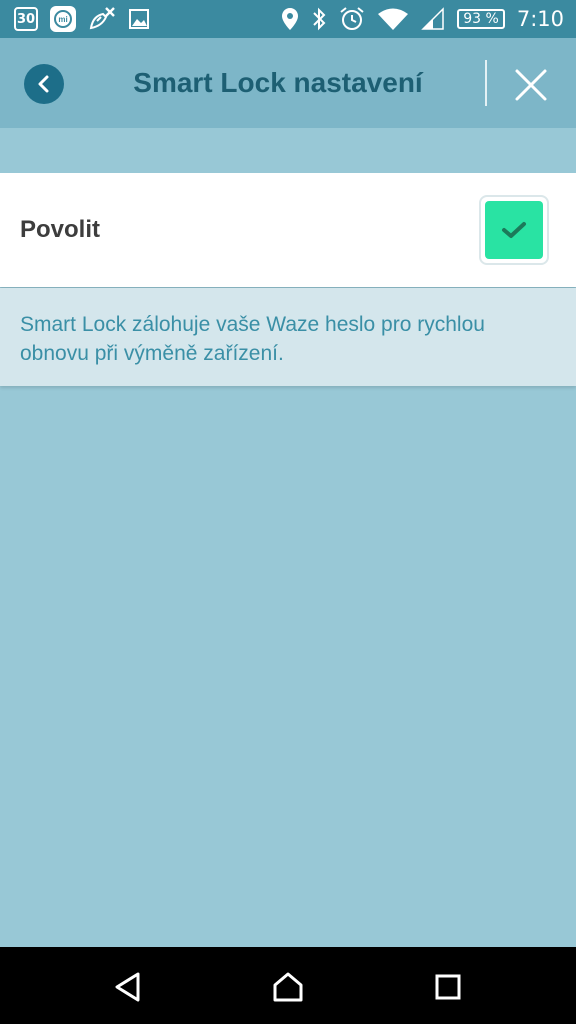 The image size is (576, 1024). Describe the element at coordinates (486, 83) in the screenshot. I see `header-divider` at that location.